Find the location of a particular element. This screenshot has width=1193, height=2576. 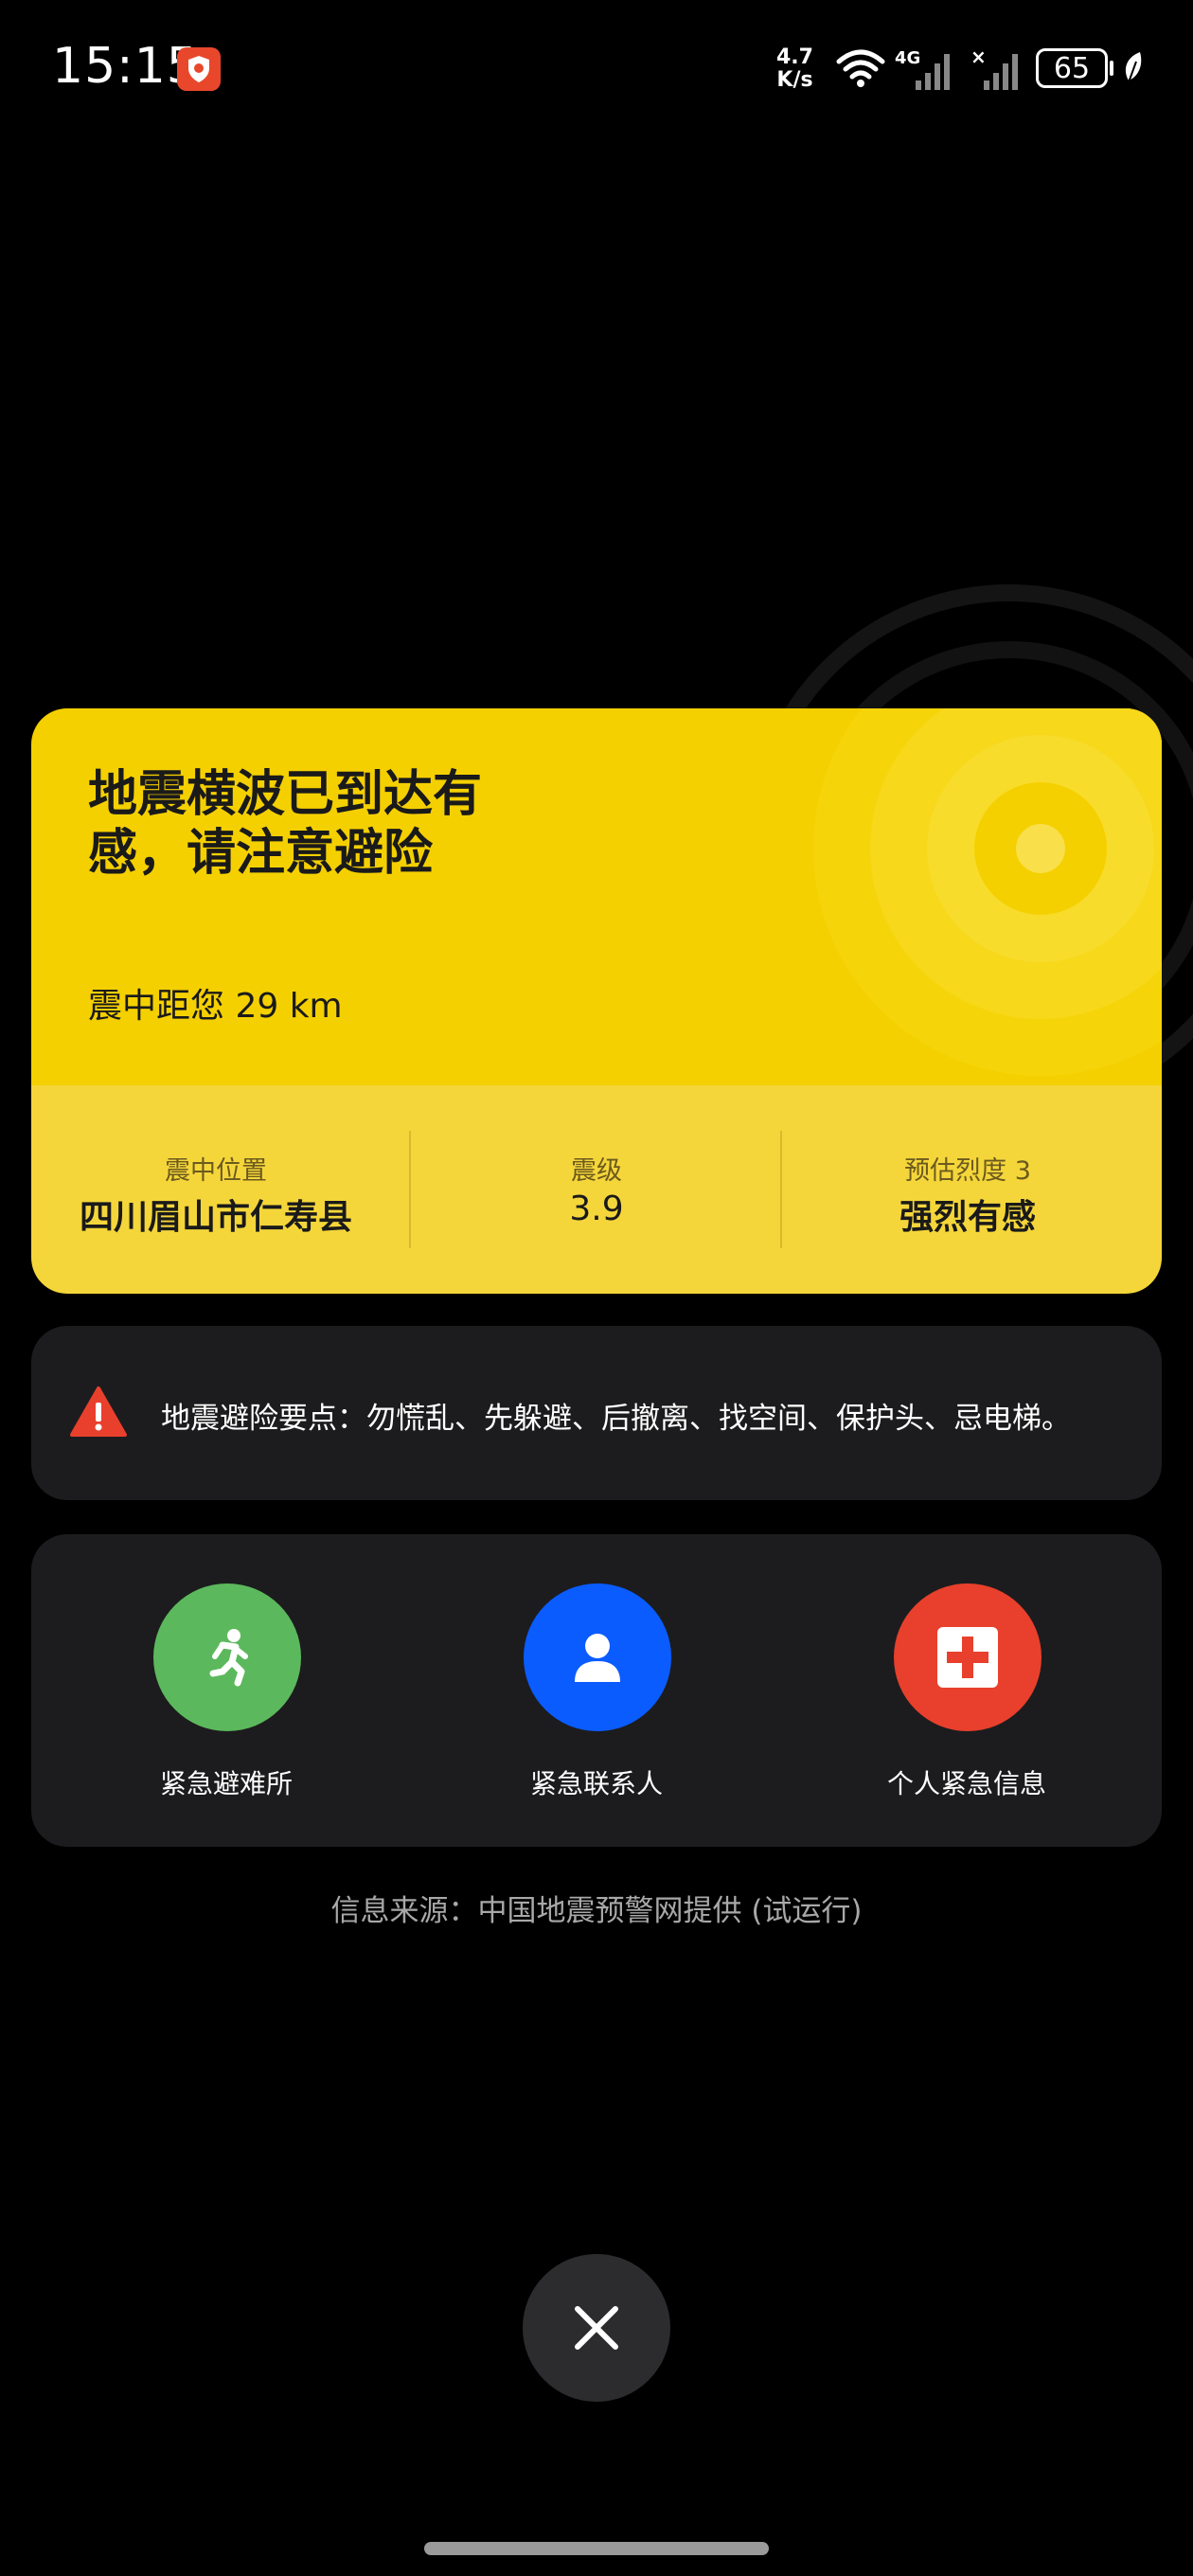

contacts-label: 紧急联系人 is located at coordinates (596, 1783).